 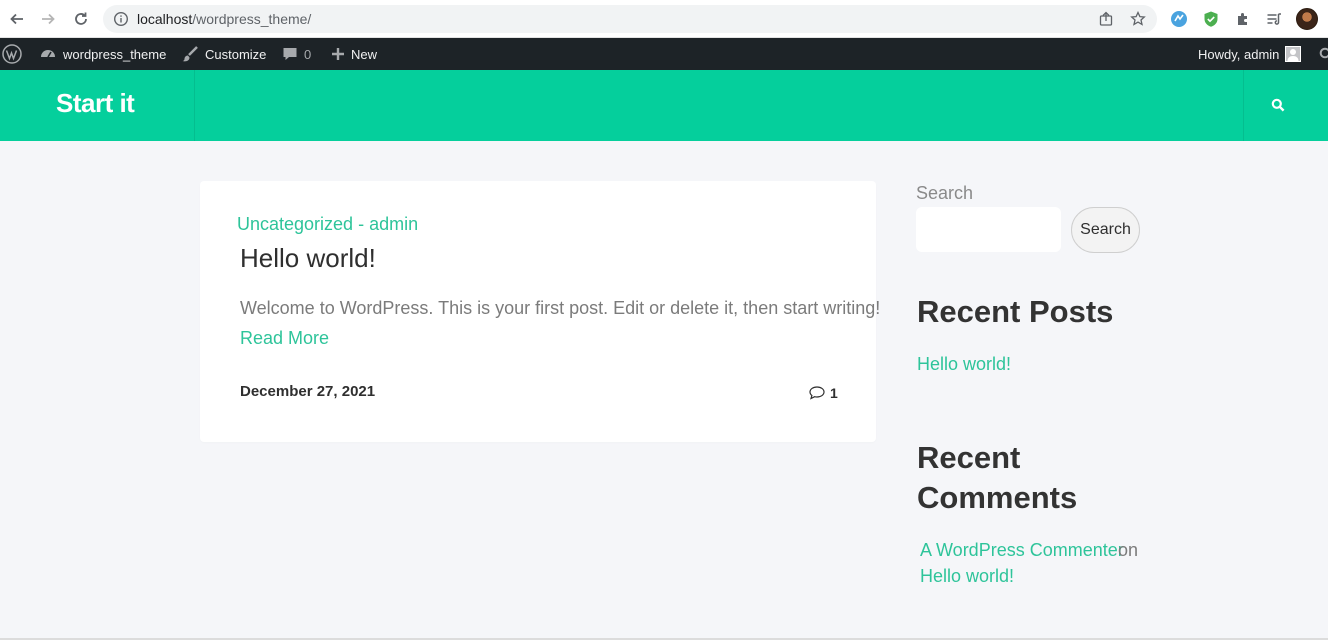 I want to click on post-meta: Uncategorized - admin, so click(x=327, y=224).